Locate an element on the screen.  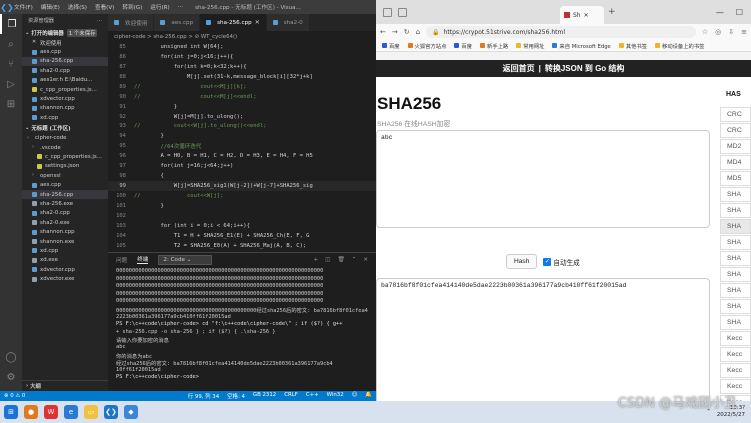
menu-item: 编辑(E) is located at coordinates (50, 7).